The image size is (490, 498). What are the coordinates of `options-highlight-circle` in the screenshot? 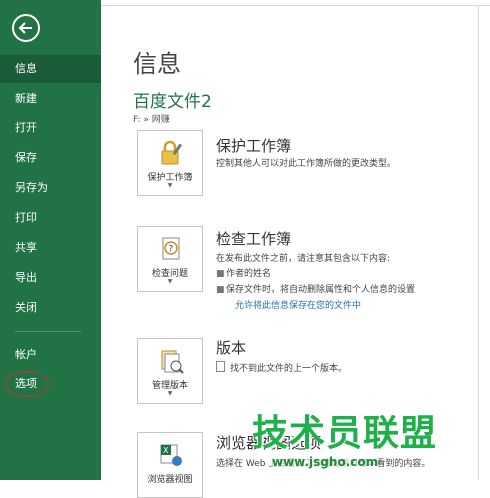 It's located at (27, 384).